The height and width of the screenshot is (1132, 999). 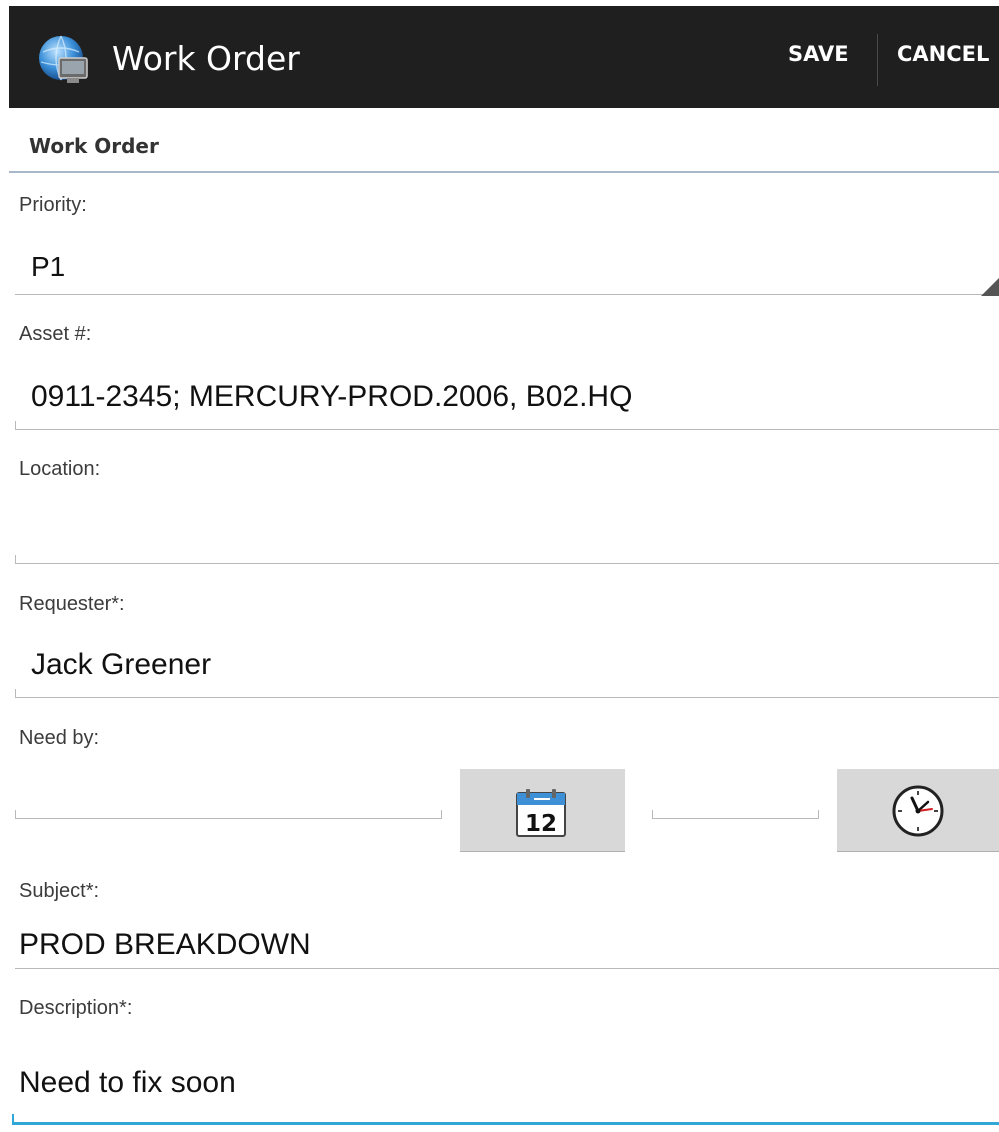 I want to click on time-tick-left, so click(x=652, y=814).